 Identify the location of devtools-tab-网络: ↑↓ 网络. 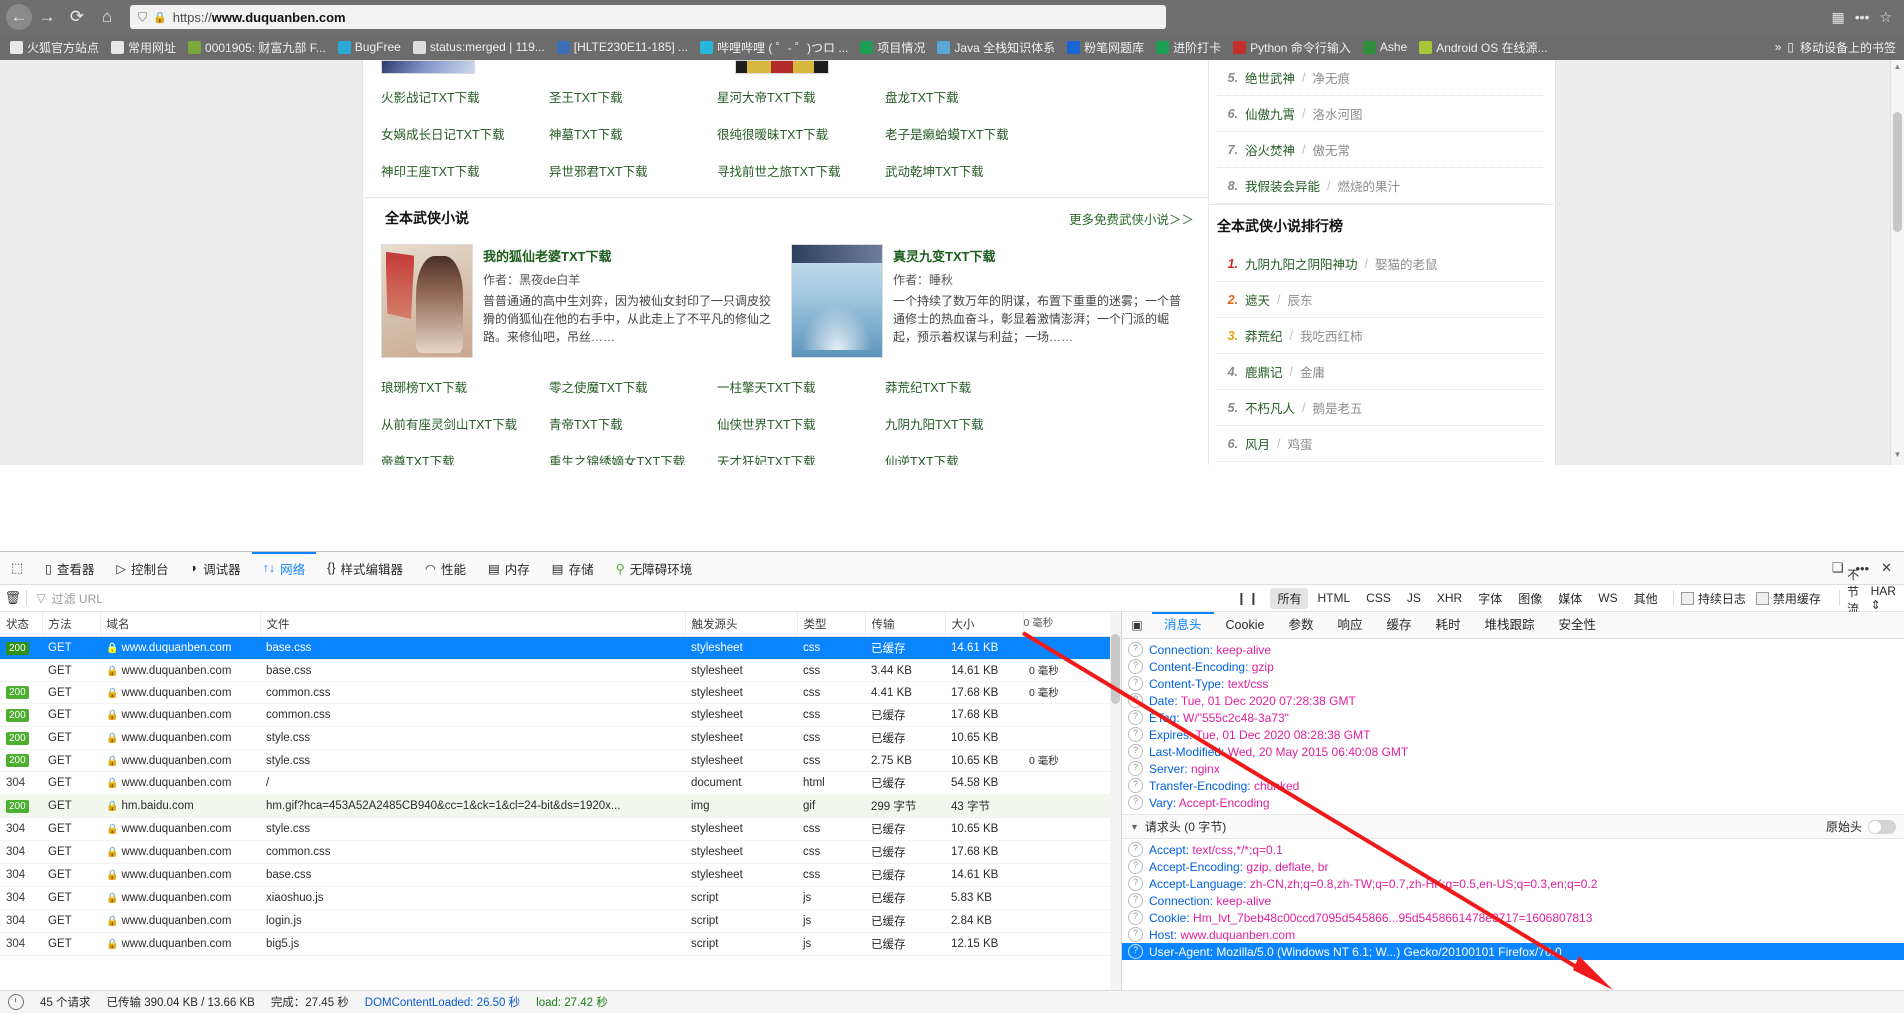
(284, 568).